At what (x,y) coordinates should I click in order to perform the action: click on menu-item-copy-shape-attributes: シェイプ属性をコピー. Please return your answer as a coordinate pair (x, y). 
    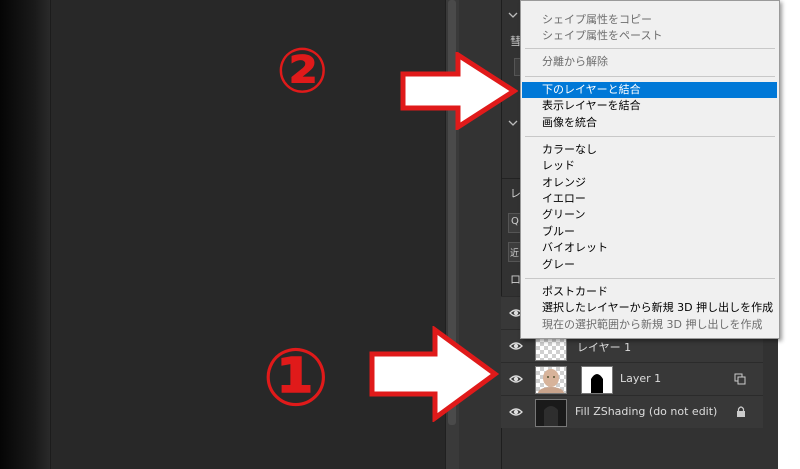
    Looking at the image, I should click on (649, 20).